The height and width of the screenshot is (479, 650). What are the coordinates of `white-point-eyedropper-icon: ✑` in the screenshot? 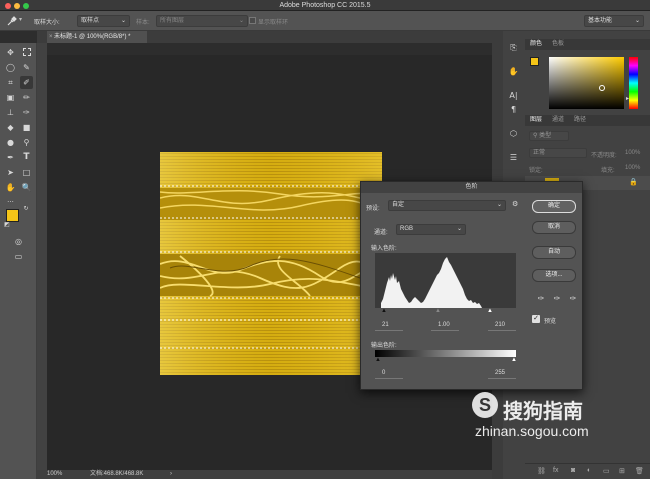 It's located at (573, 299).